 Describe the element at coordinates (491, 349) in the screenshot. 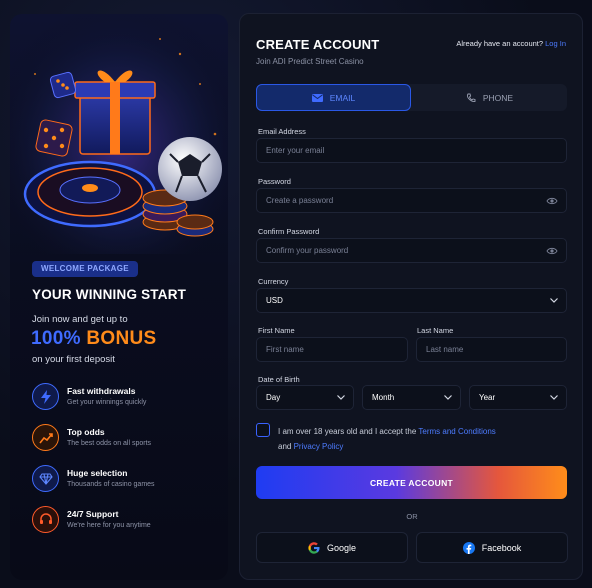

I see `last-name-field: Last name` at that location.